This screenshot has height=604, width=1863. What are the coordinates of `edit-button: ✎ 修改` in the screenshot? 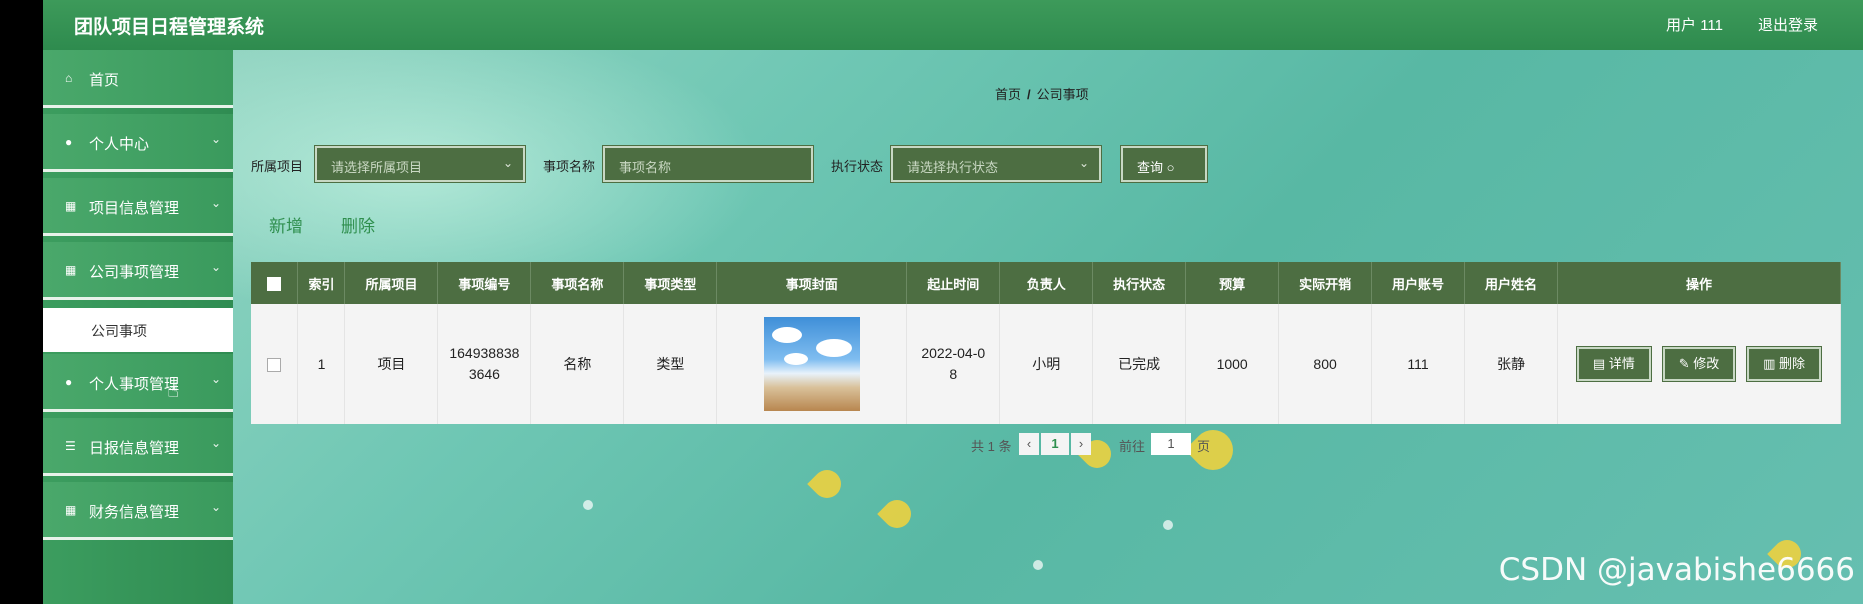 It's located at (1699, 364).